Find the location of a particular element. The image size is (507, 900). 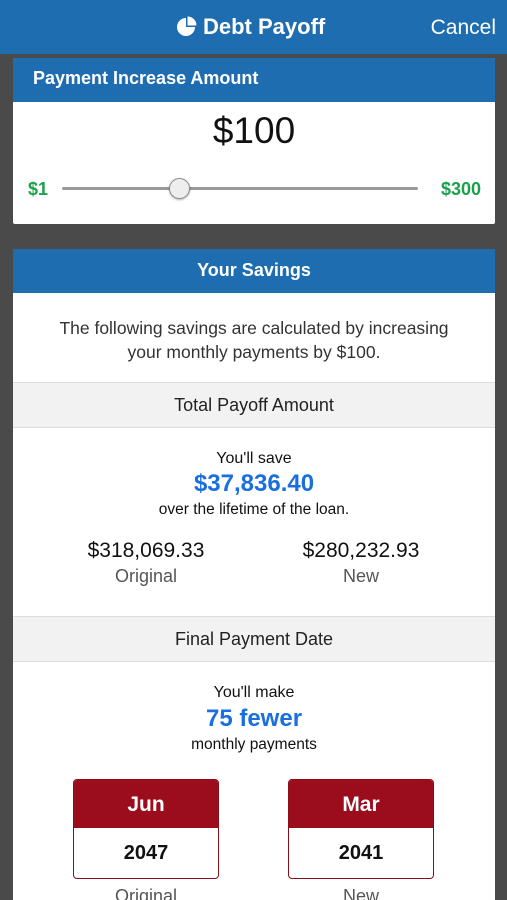

new-total-value: $280,232.93 is located at coordinates (361, 550).